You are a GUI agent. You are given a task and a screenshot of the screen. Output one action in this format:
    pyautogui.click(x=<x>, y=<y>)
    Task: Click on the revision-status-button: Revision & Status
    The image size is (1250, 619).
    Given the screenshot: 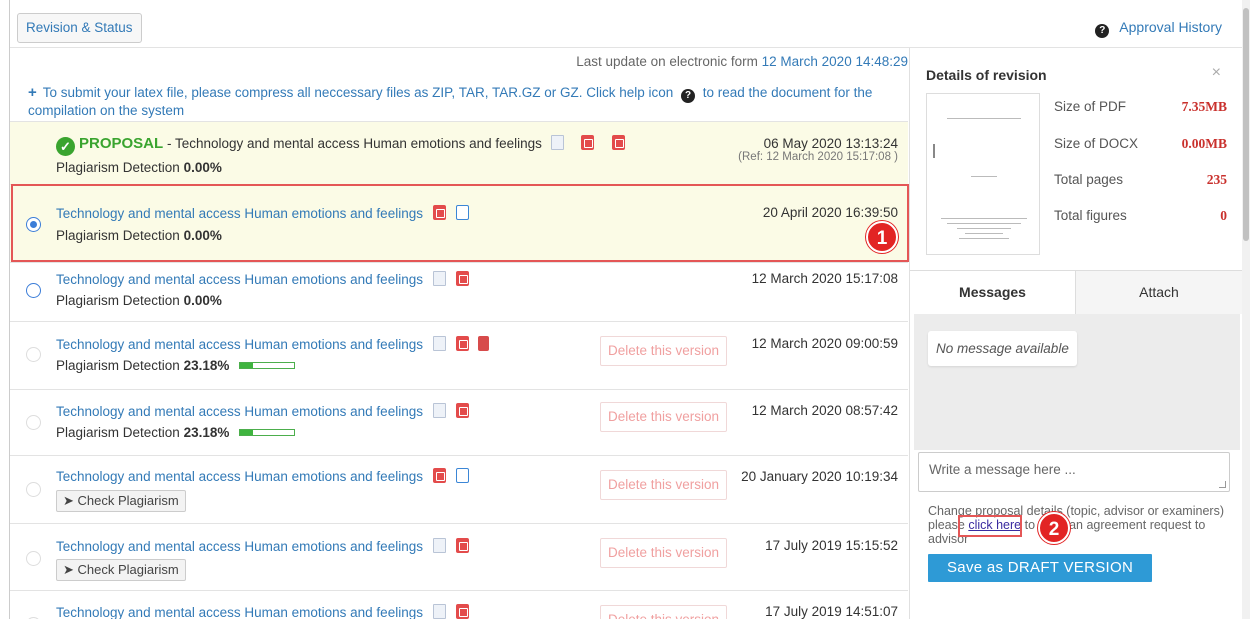 What is the action you would take?
    pyautogui.click(x=79, y=28)
    